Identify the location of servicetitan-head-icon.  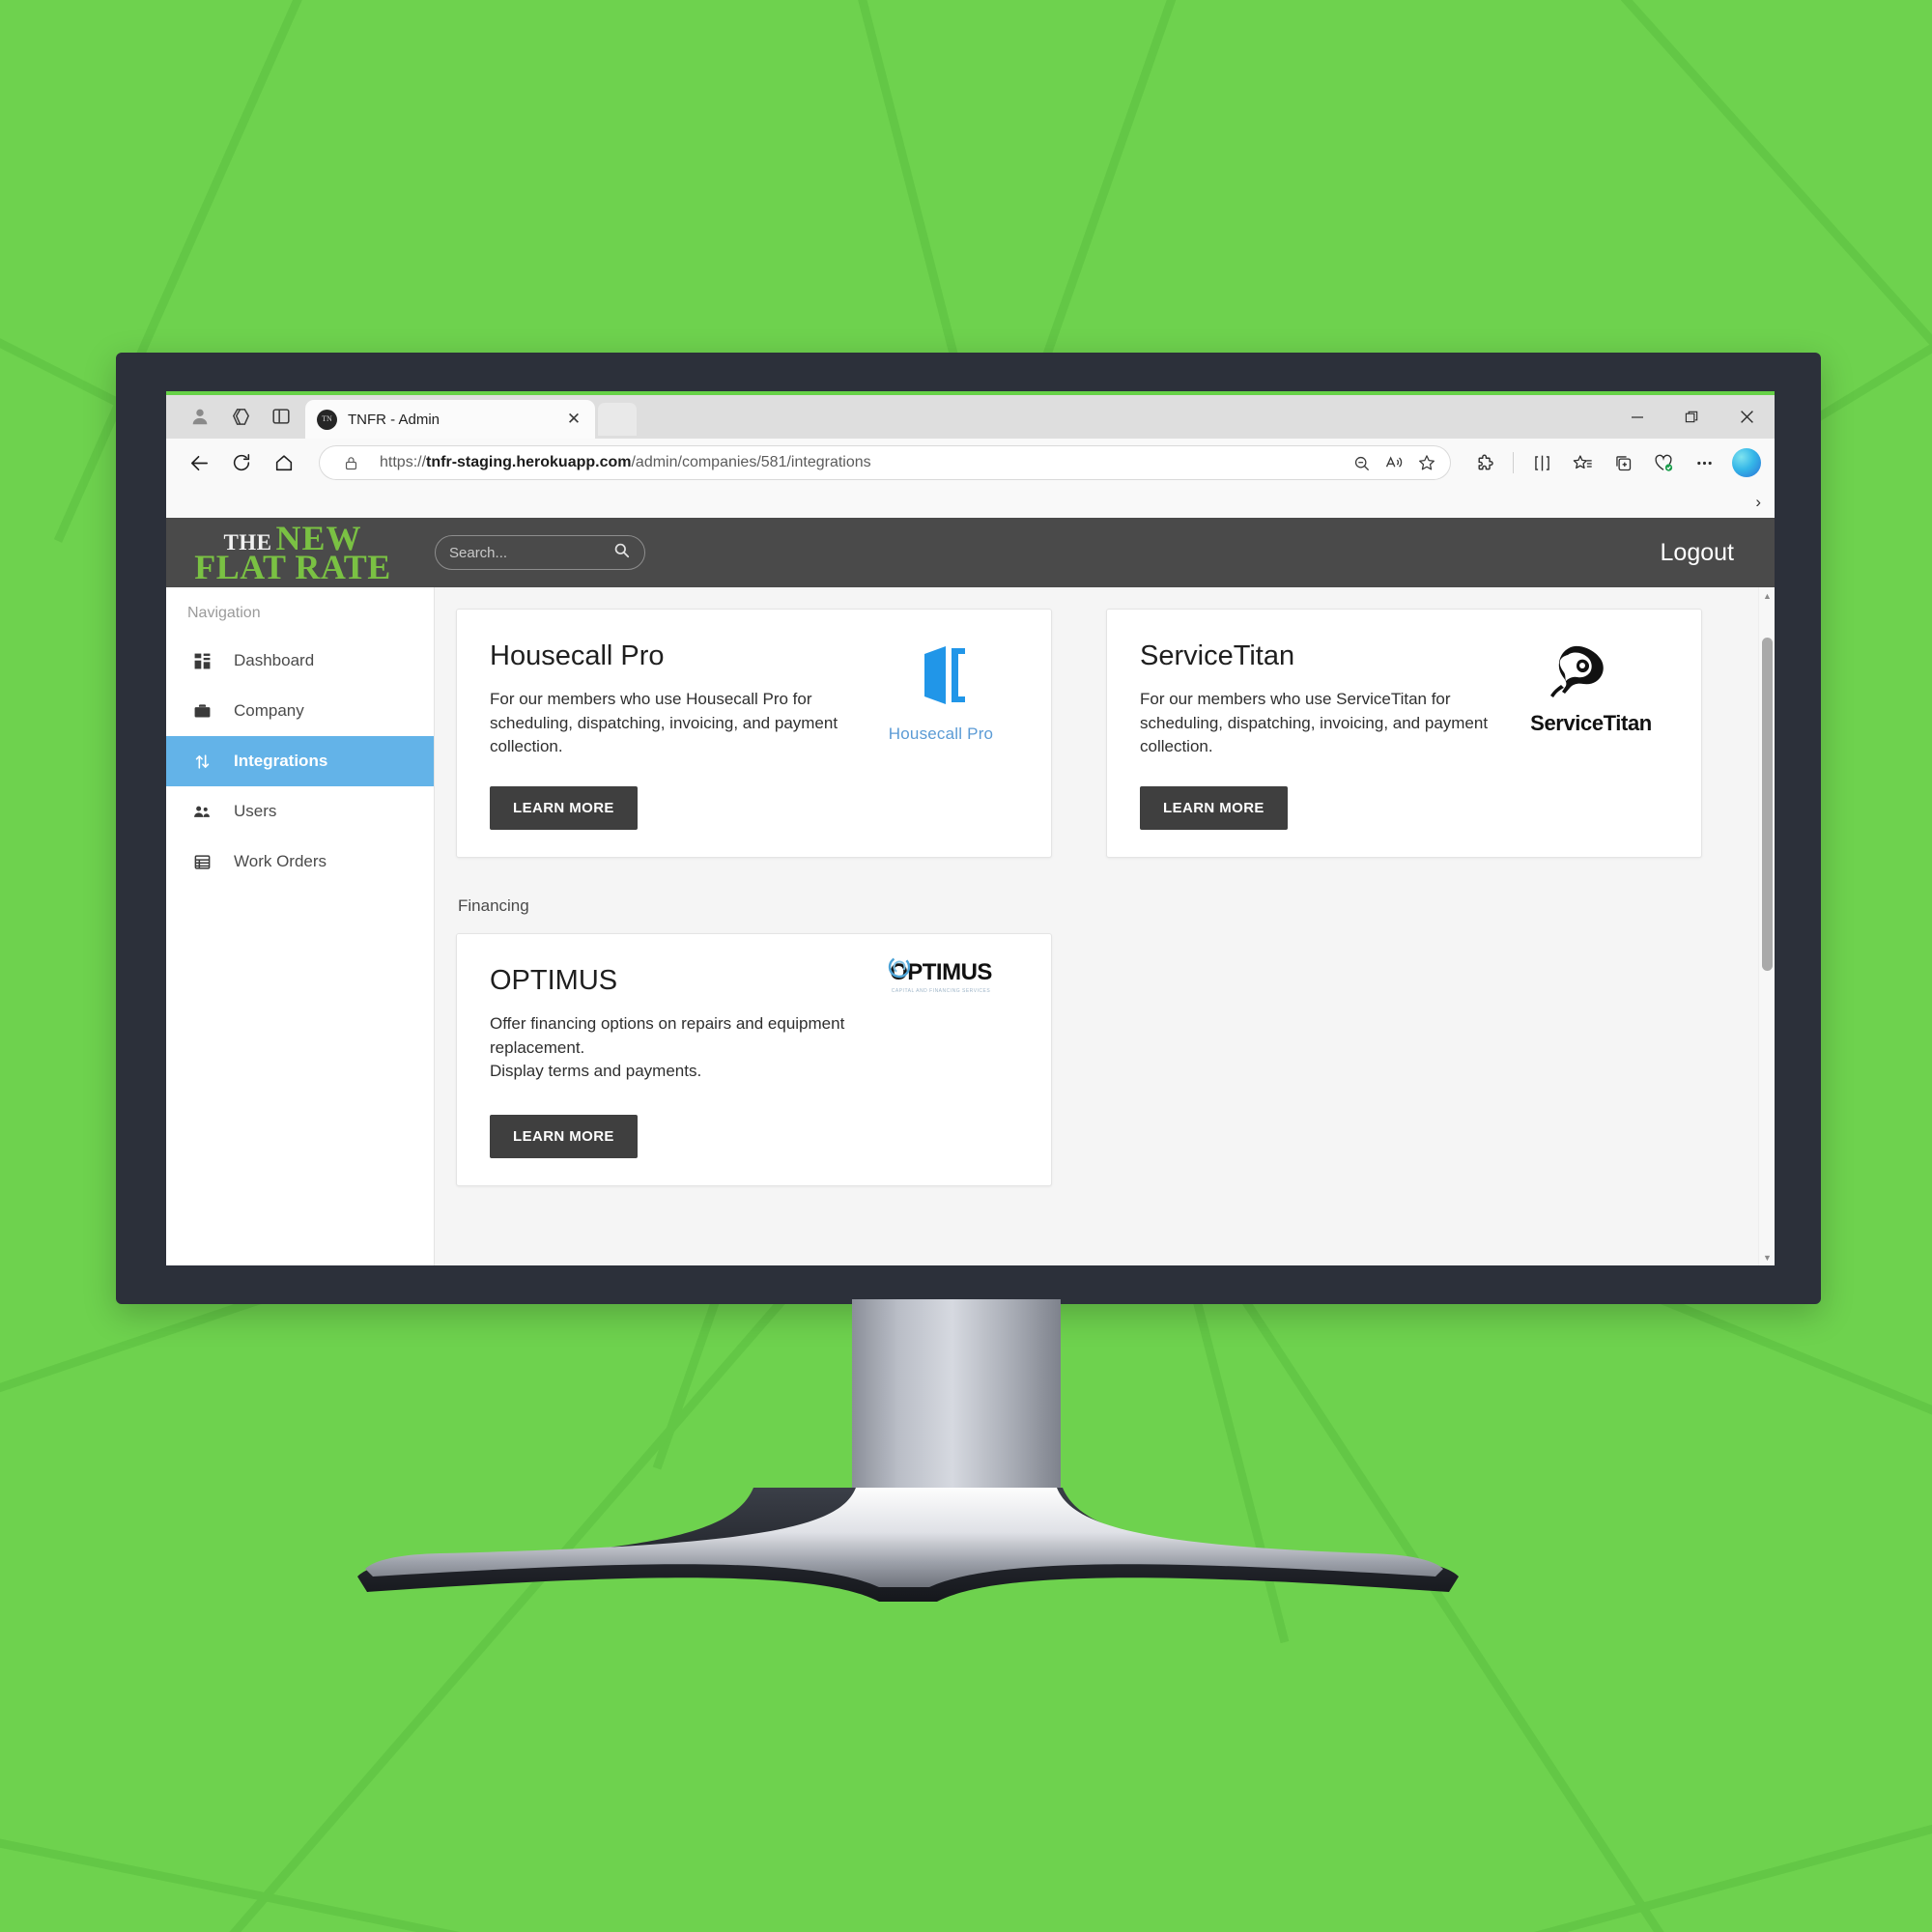
(1576, 671).